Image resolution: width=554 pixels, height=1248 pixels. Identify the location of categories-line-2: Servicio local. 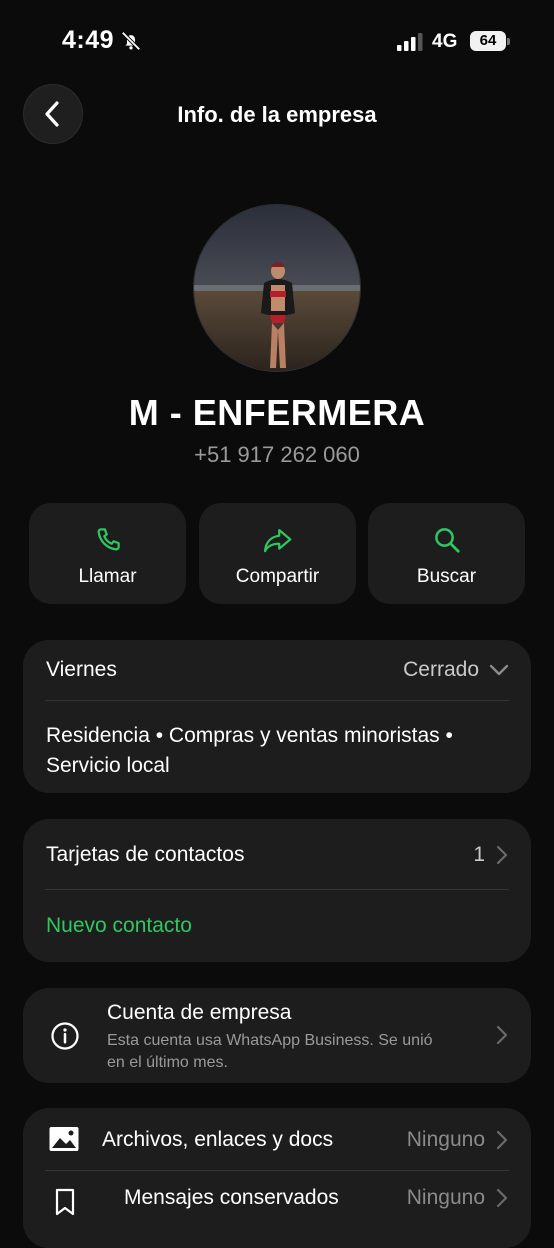
(108, 765).